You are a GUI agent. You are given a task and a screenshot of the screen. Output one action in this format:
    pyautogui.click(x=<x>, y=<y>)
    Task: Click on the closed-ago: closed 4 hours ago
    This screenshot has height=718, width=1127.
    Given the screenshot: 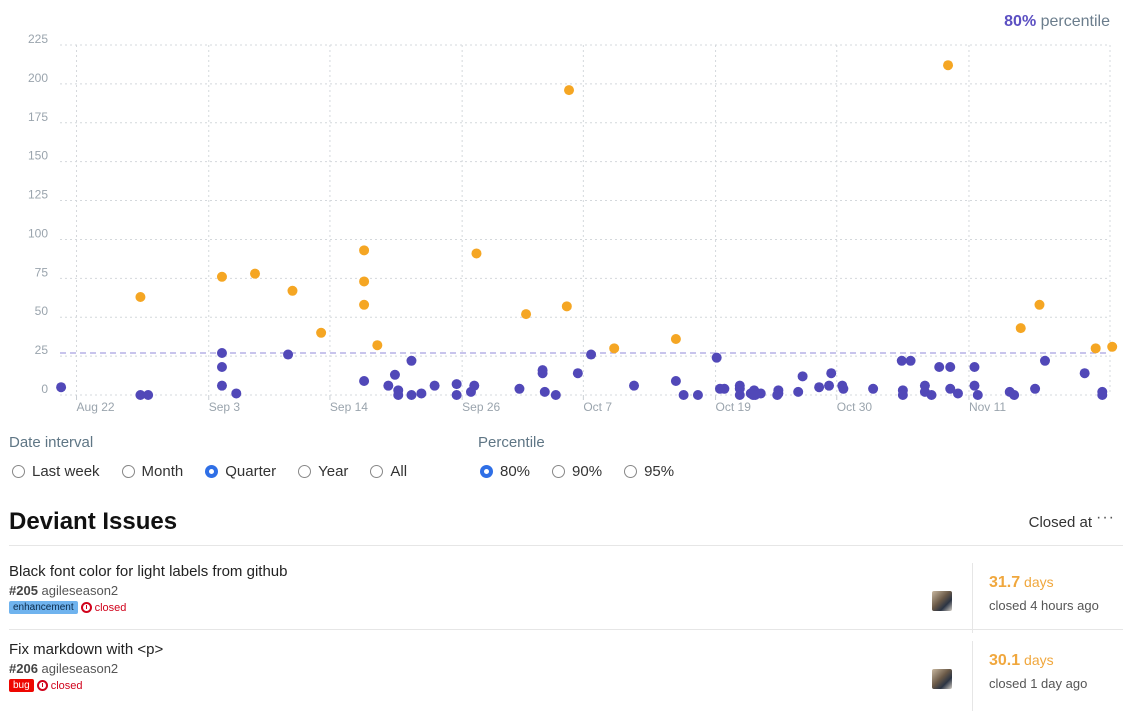 What is the action you would take?
    pyautogui.click(x=1044, y=605)
    